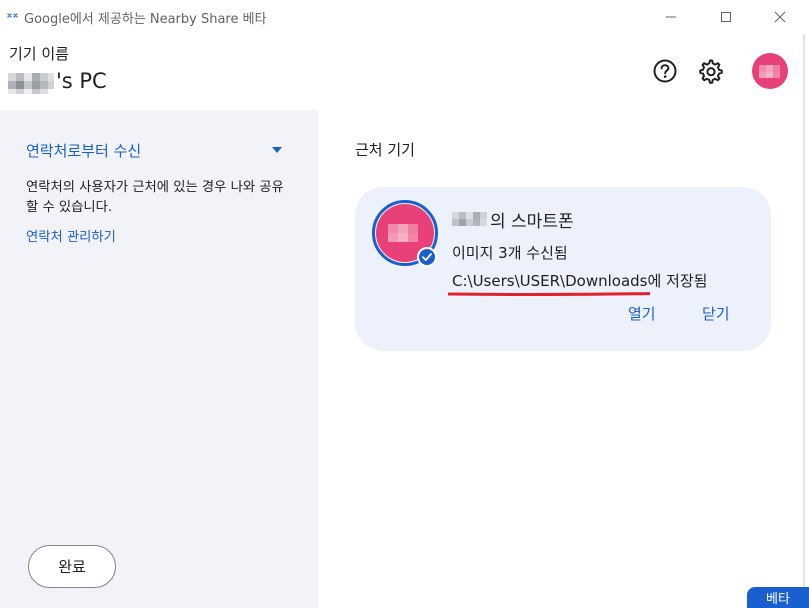 The image size is (809, 608). What do you see at coordinates (155, 197) in the screenshot?
I see `receive-mode-description: 연락처의 사용자가 근처에 있는 경우 나와 공유할 수 있습니다.` at bounding box center [155, 197].